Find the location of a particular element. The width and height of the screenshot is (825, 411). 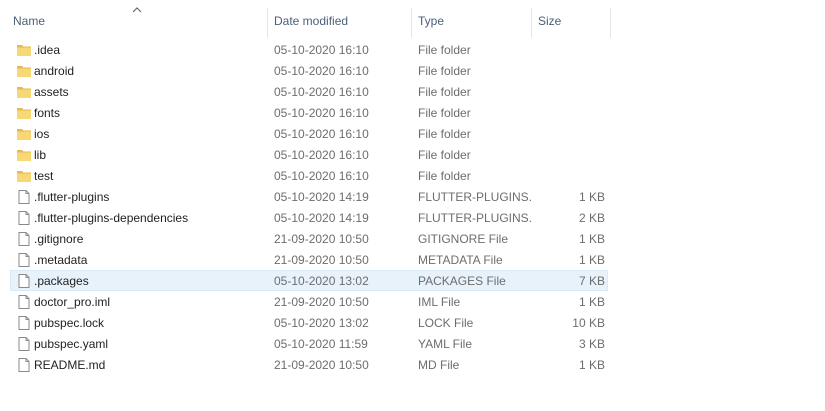

file-name: ios is located at coordinates (42, 134).